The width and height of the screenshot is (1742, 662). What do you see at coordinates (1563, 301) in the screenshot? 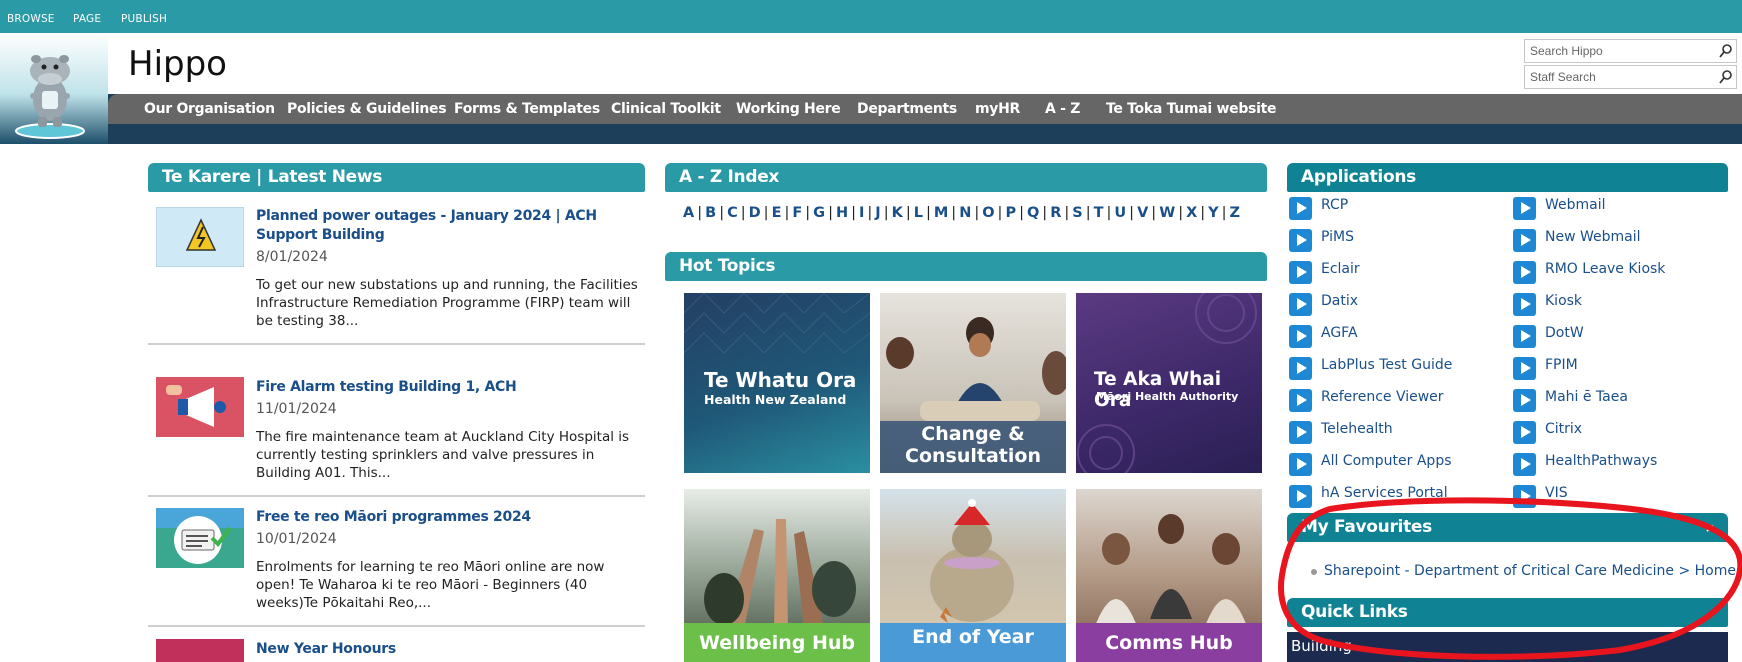
I see `app-link: Kiosk` at bounding box center [1563, 301].